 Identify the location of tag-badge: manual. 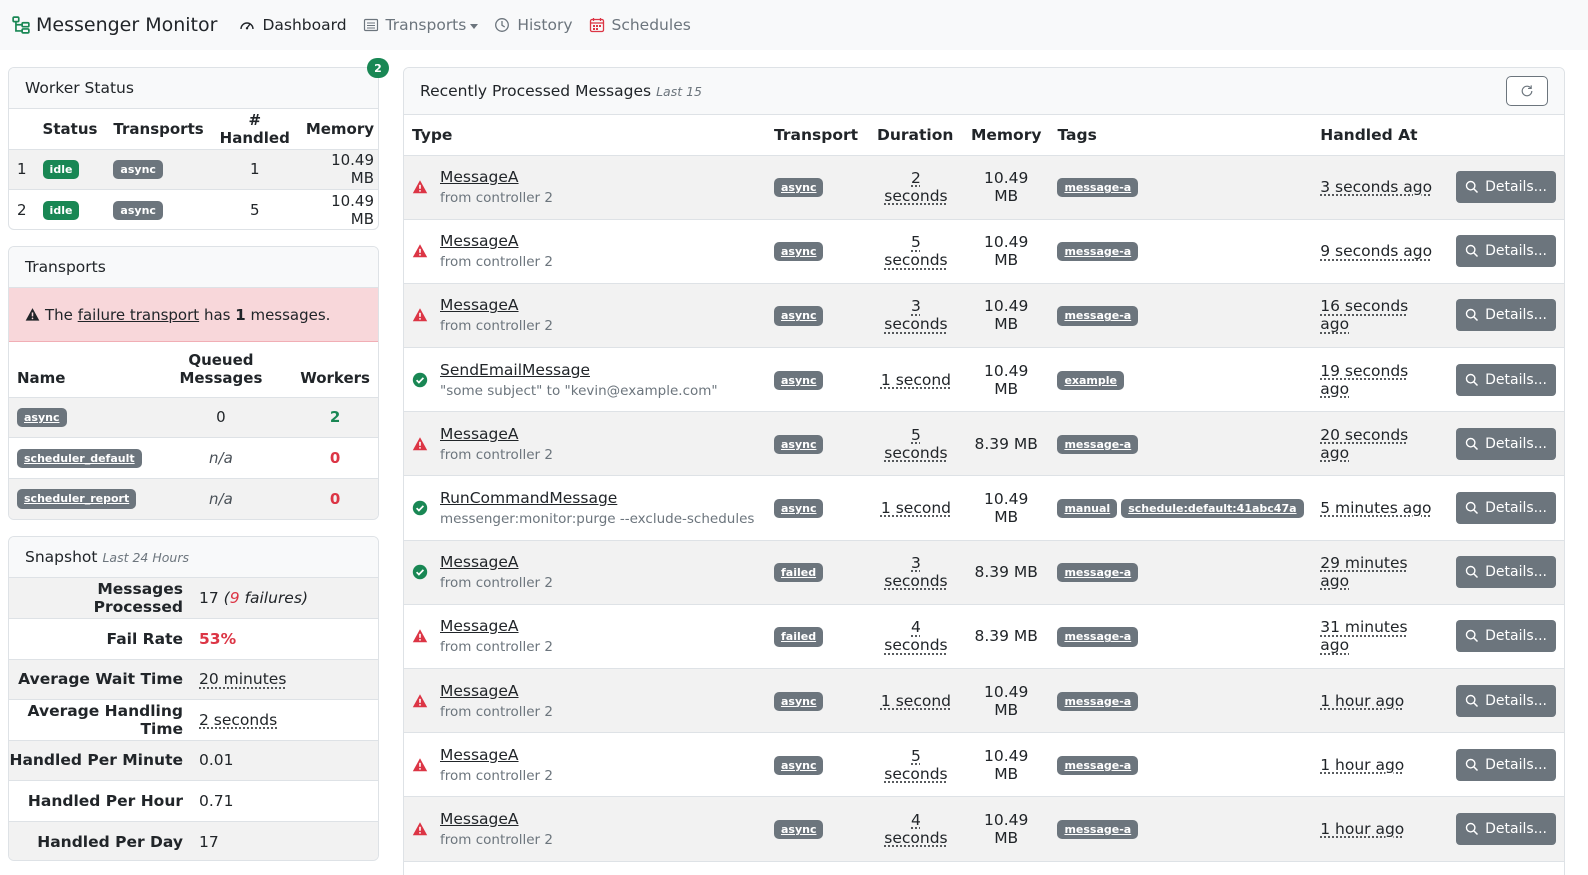
(1087, 508).